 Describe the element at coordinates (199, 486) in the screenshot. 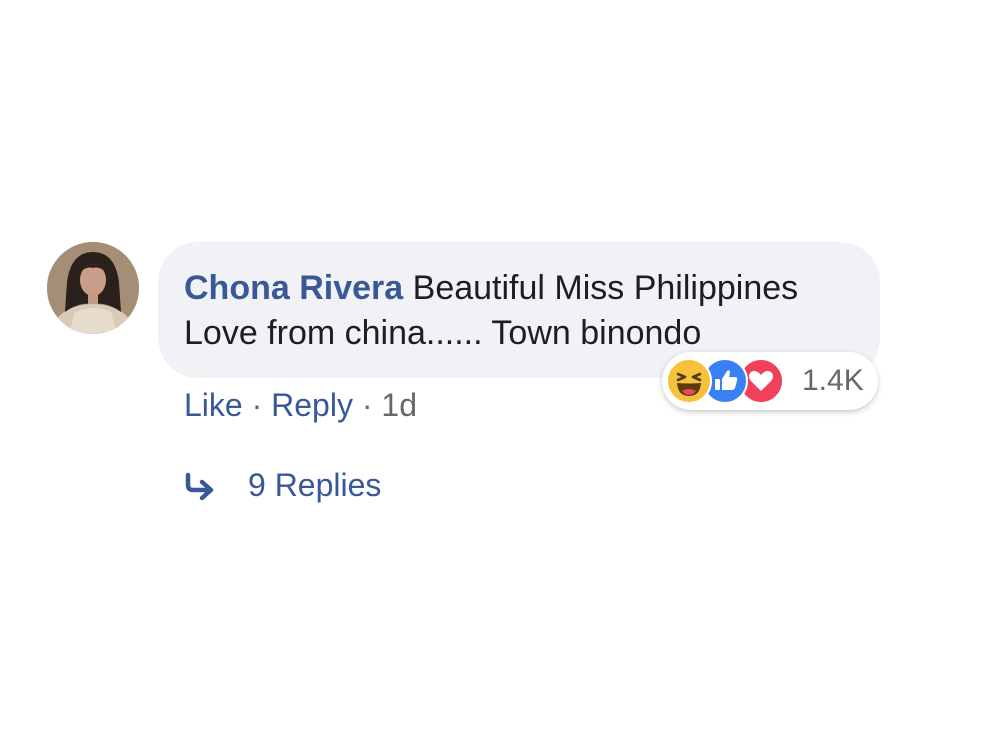

I see `reply-arrow-icon` at that location.